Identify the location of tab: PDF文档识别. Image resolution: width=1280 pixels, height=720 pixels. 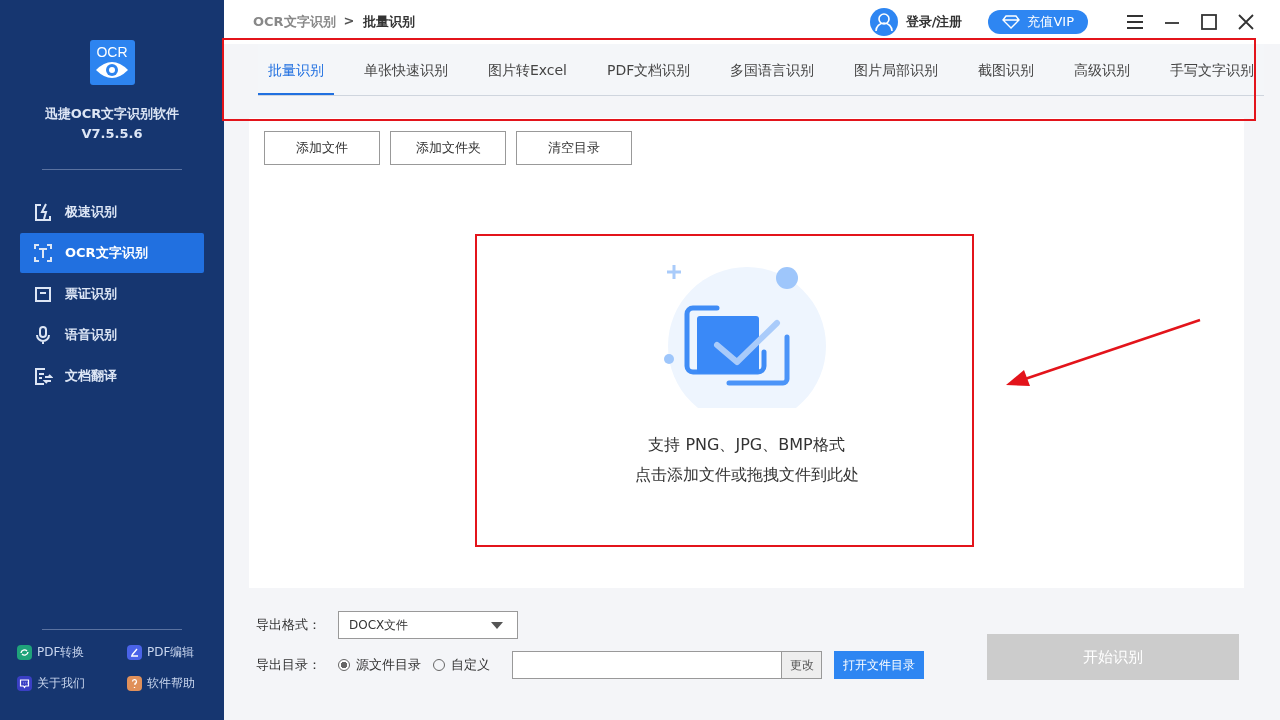
(648, 74).